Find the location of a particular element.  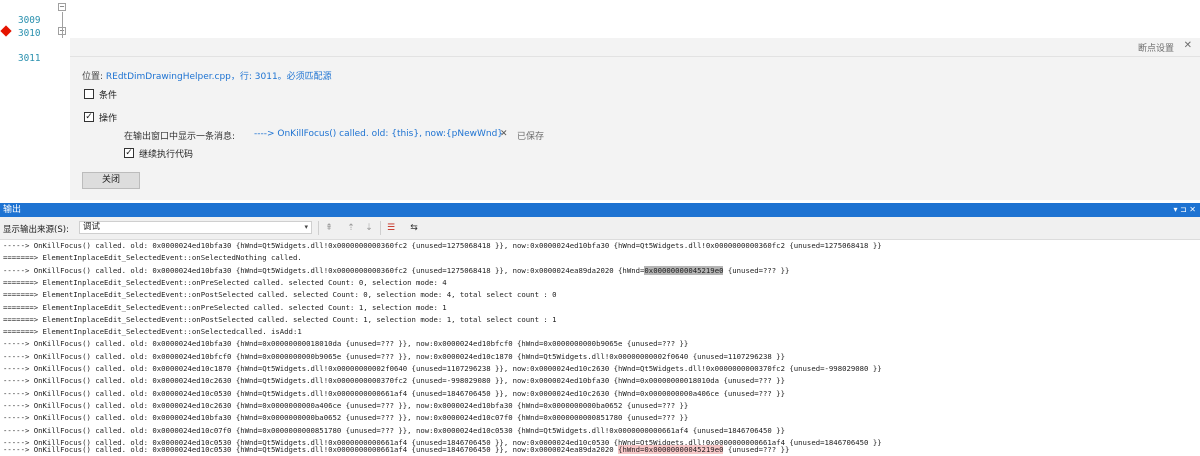

output-source-value: 调试 is located at coordinates (92, 227).